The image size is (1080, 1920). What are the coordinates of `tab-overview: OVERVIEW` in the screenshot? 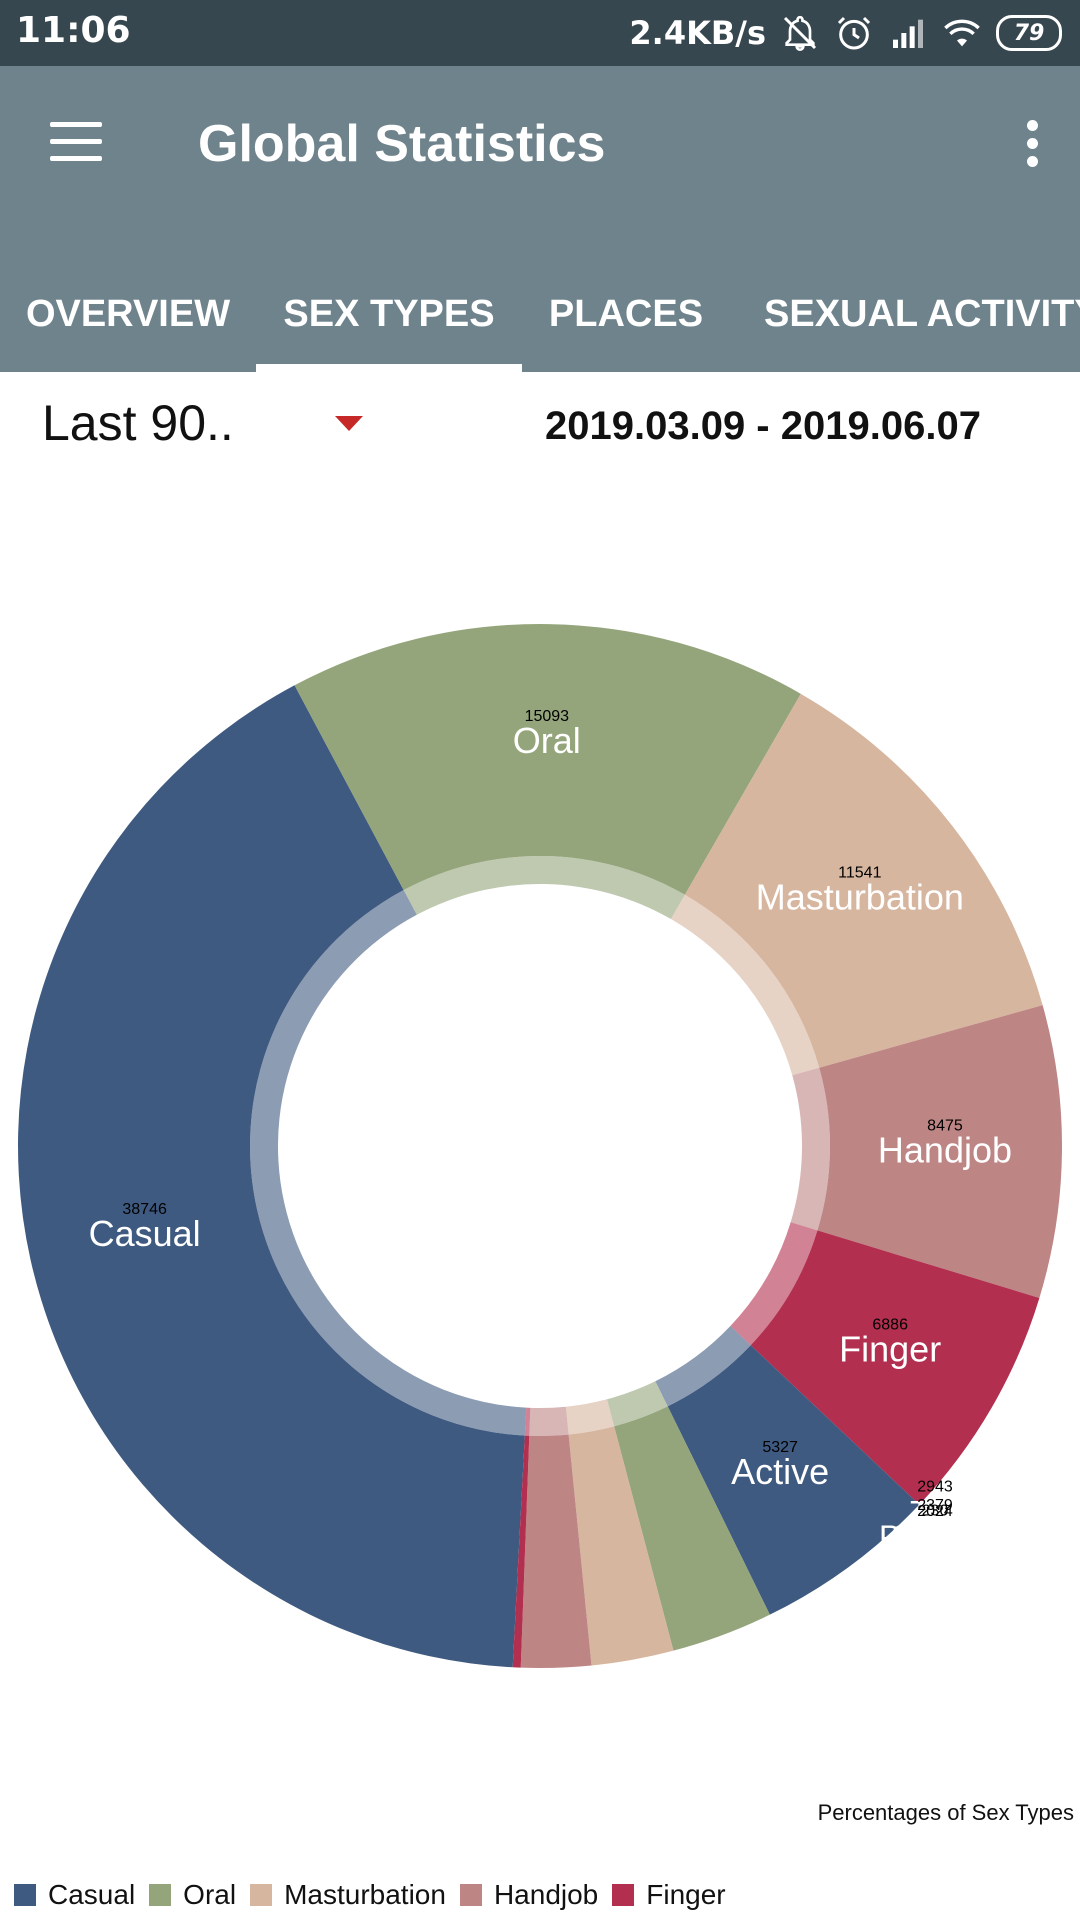 It's located at (128, 319).